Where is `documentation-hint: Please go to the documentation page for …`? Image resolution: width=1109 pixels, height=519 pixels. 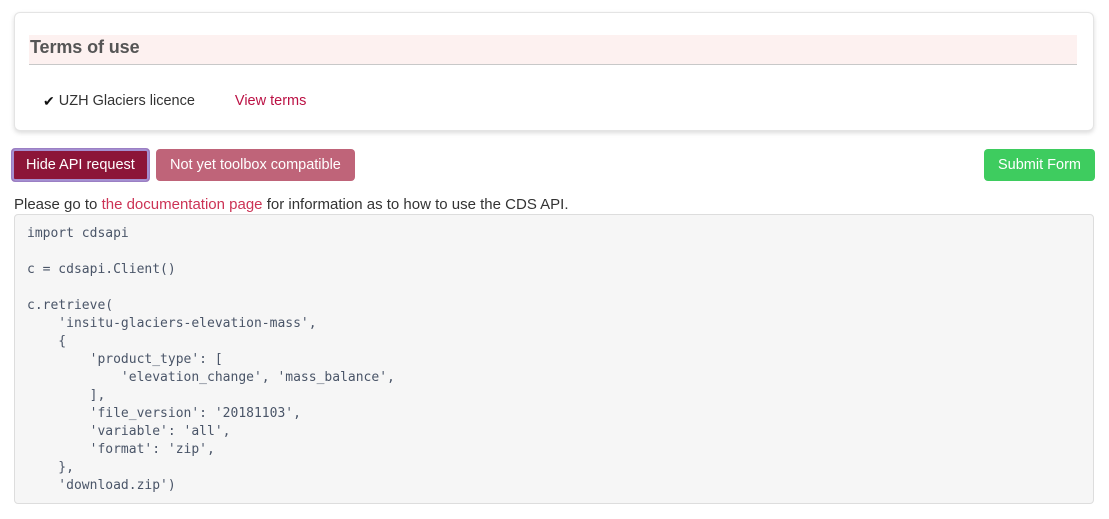
documentation-hint: Please go to the documentation page for … is located at coordinates (291, 204).